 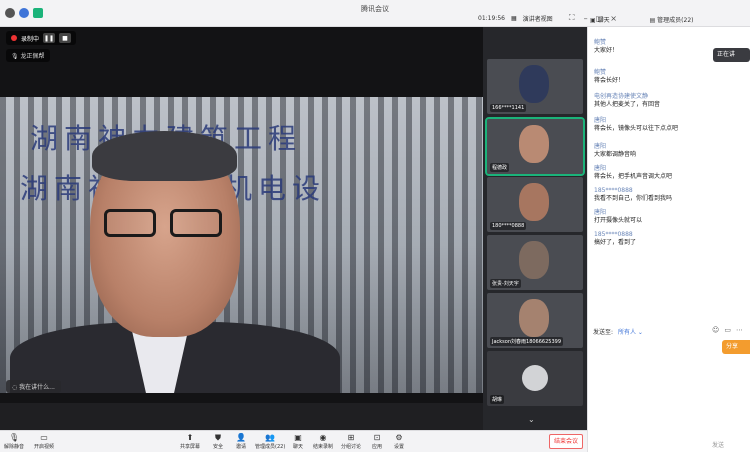 I want to click on participant-tile: 张贵-刘天宇, so click(x=535, y=262).